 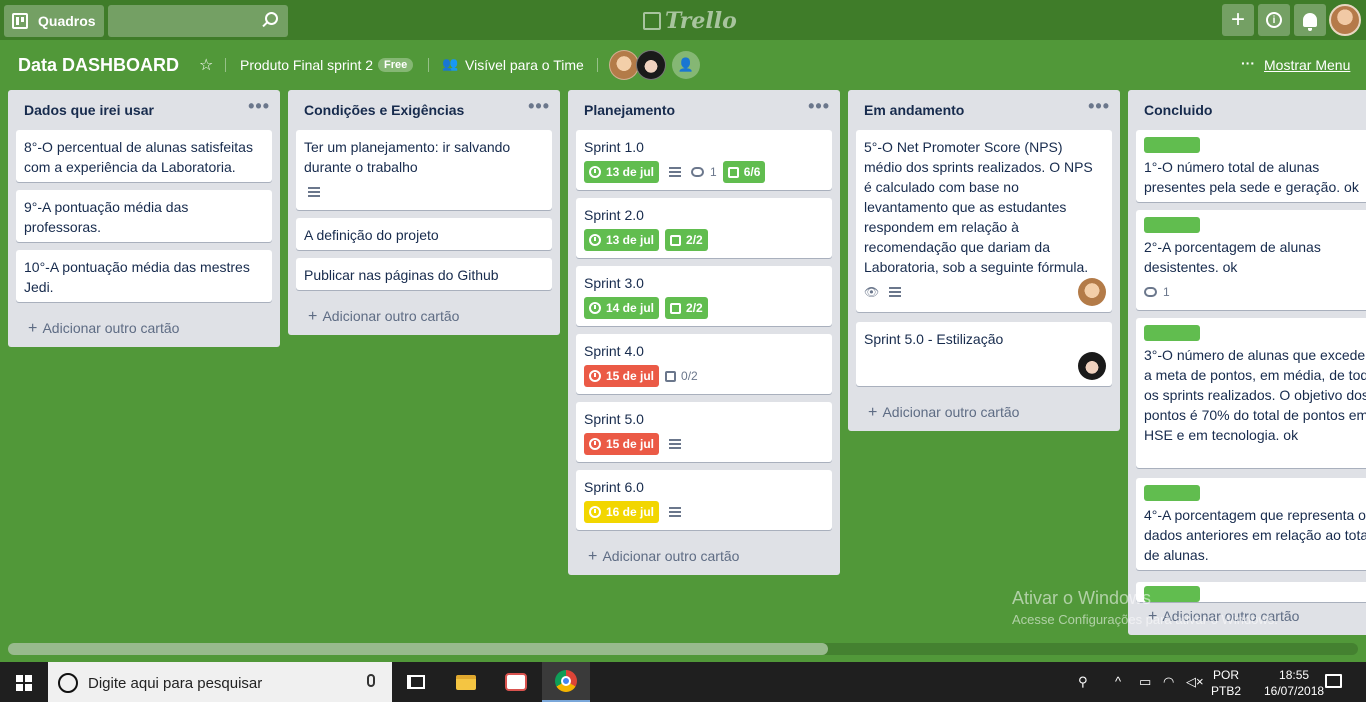 What do you see at coordinates (516, 682) in the screenshot?
I see `paint-button` at bounding box center [516, 682].